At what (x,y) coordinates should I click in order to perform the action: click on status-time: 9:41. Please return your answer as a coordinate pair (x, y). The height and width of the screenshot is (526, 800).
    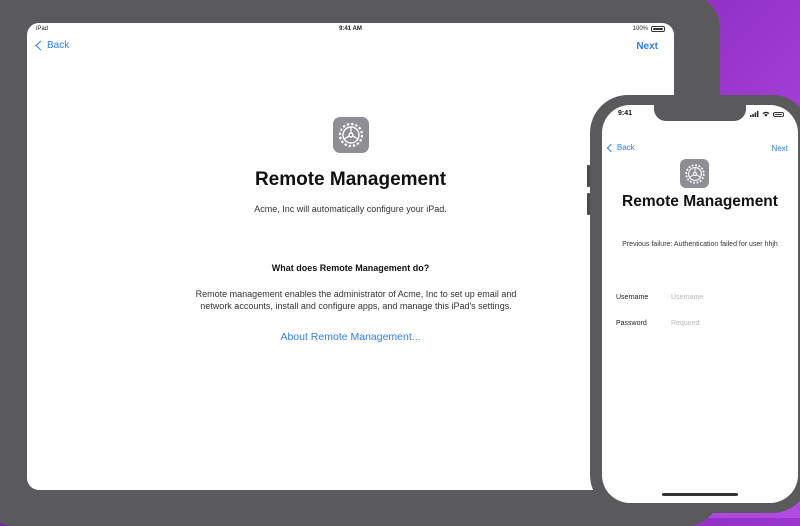
    Looking at the image, I should click on (625, 113).